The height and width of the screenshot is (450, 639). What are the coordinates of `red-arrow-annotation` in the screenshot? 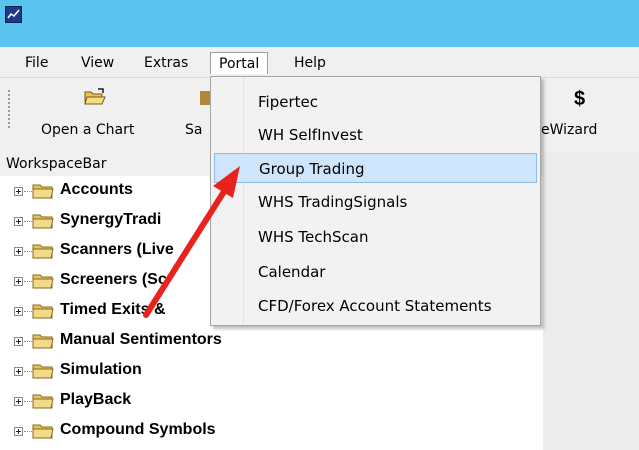 It's located at (191, 242).